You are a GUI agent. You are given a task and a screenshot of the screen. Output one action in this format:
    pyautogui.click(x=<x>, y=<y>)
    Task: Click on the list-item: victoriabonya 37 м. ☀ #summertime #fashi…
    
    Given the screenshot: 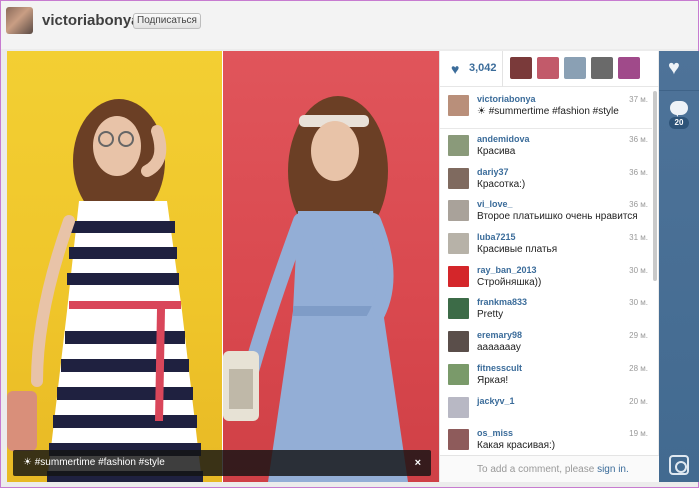 What is the action you would take?
    pyautogui.click(x=546, y=110)
    